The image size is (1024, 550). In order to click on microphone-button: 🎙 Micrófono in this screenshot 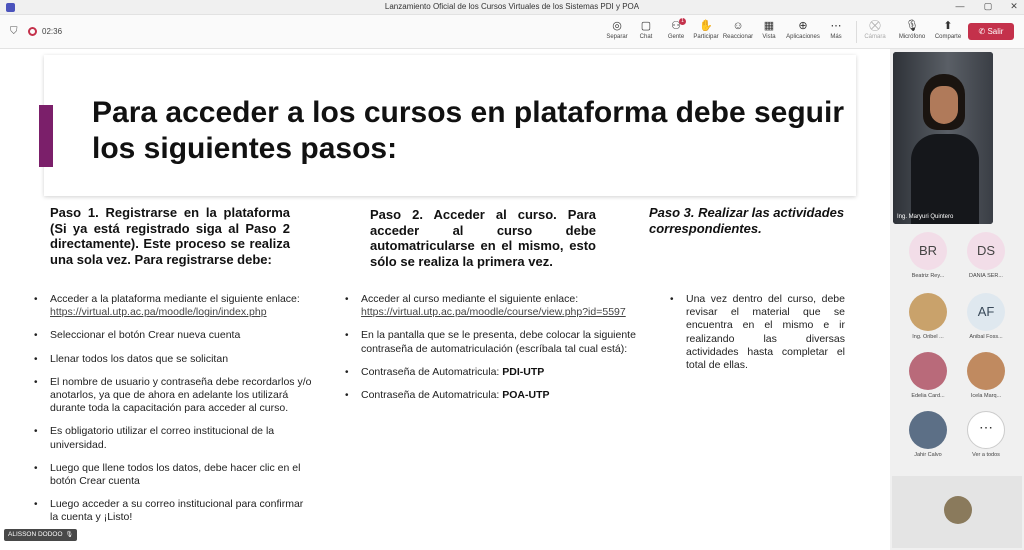, I will do `click(912, 29)`.